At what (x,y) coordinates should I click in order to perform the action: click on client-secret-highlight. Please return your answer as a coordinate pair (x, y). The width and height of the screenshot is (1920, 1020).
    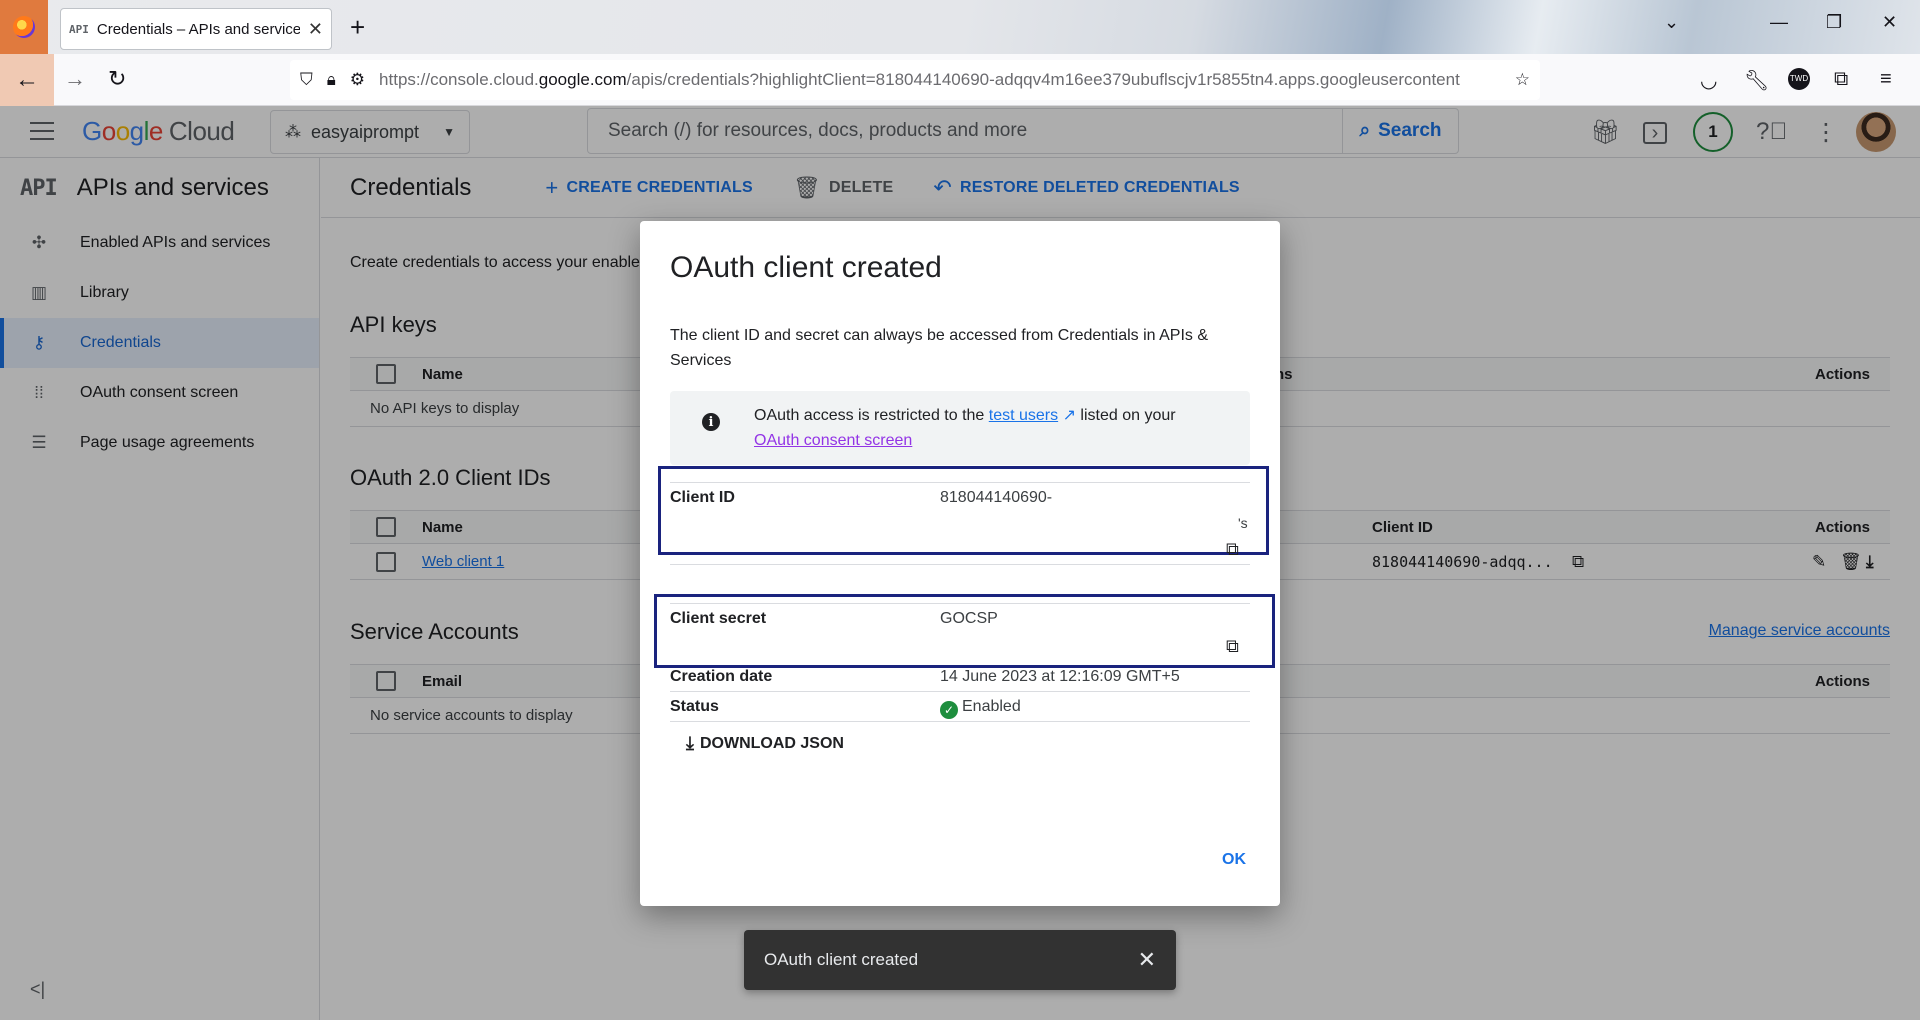
    Looking at the image, I should click on (964, 631).